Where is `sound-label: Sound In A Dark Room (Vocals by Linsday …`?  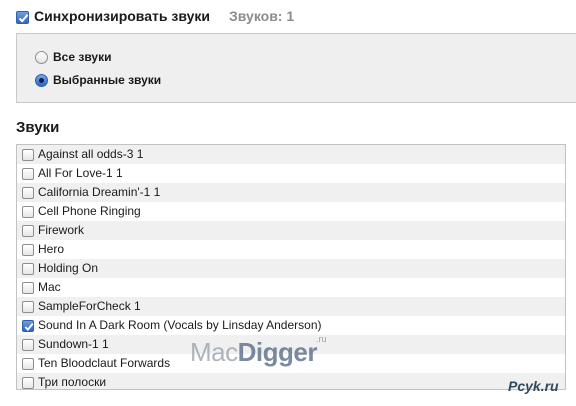 sound-label: Sound In A Dark Room (Vocals by Linsday … is located at coordinates (180, 325).